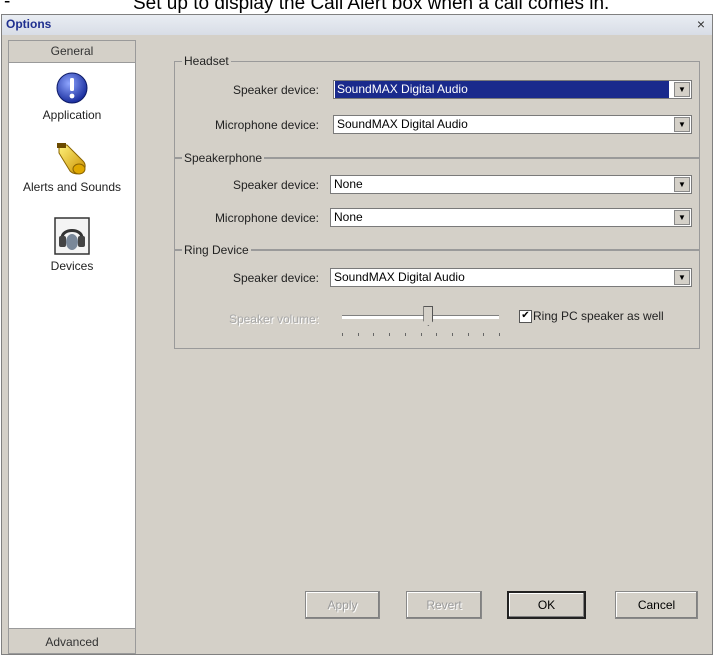 The width and height of the screenshot is (715, 657). I want to click on sidebar-item-label: Devices, so click(72, 266).